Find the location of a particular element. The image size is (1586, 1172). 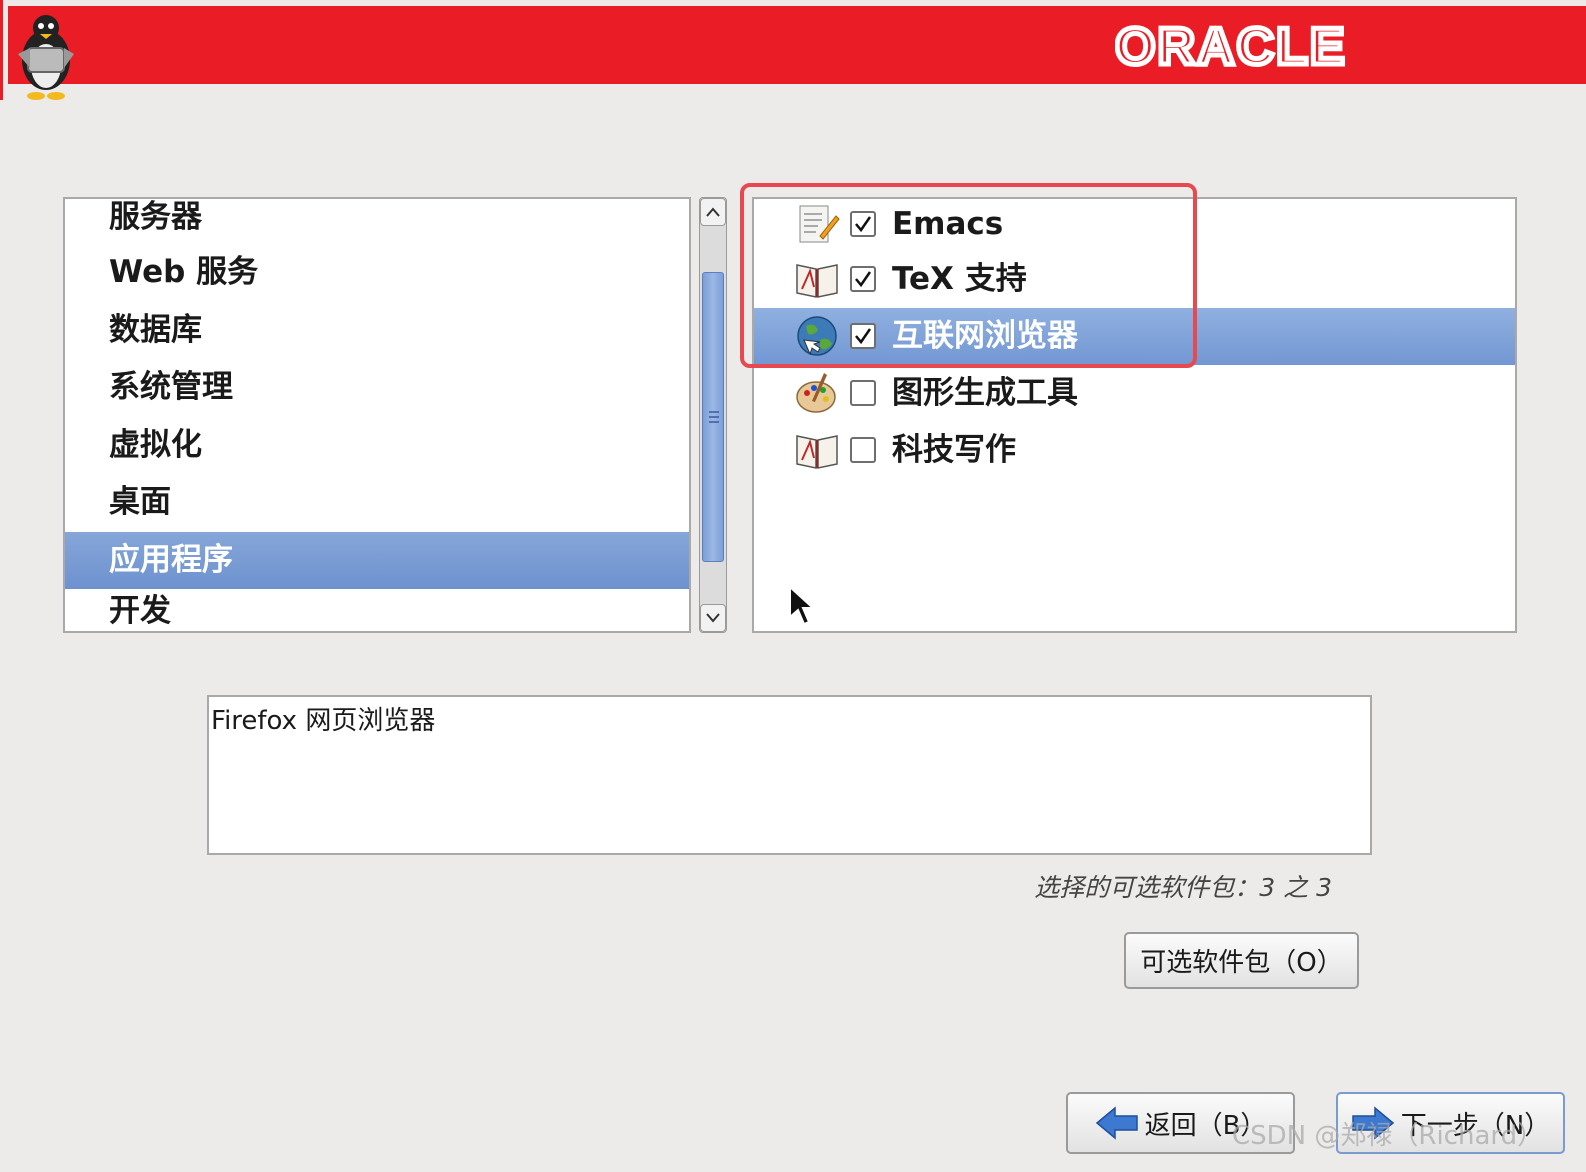

category-item: 系统管理 is located at coordinates (377, 387).